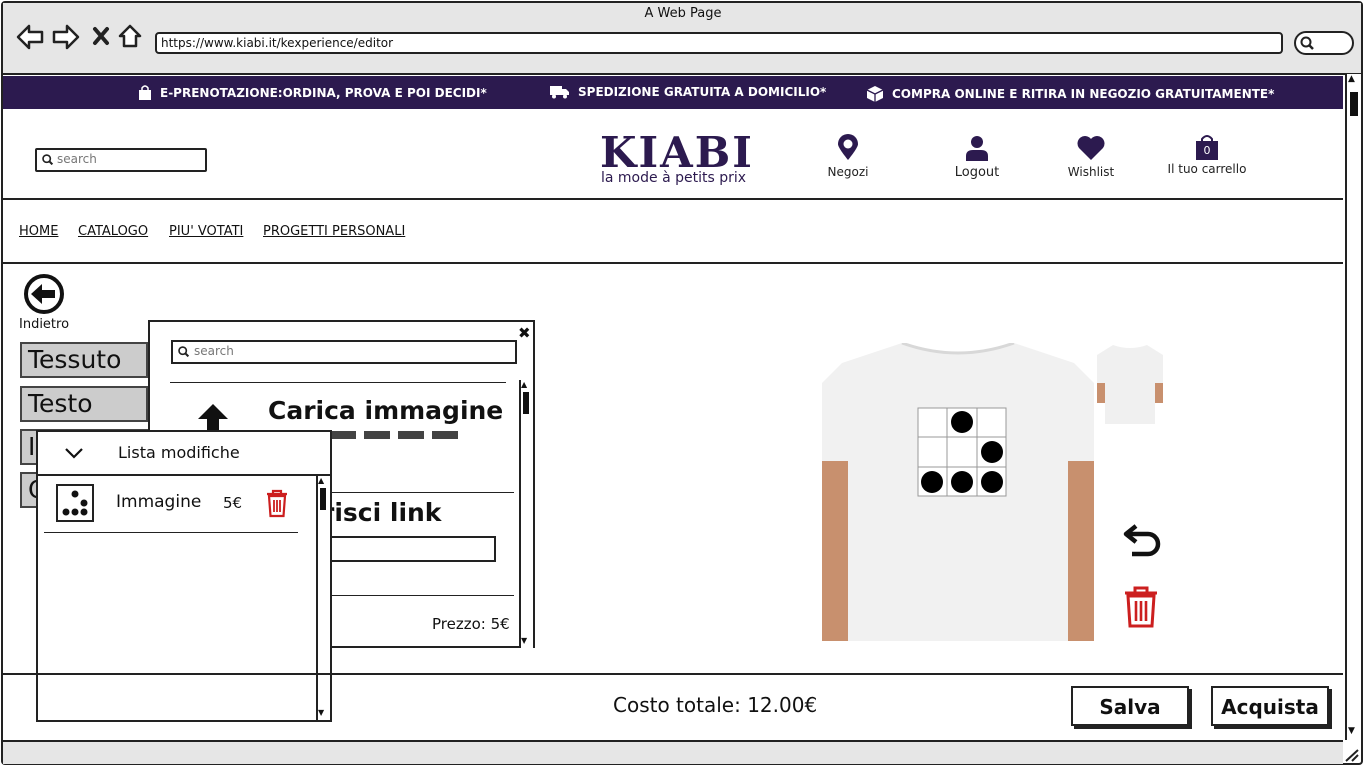  I want to click on menu-piu-votati: PIU' VOTATI, so click(206, 231).